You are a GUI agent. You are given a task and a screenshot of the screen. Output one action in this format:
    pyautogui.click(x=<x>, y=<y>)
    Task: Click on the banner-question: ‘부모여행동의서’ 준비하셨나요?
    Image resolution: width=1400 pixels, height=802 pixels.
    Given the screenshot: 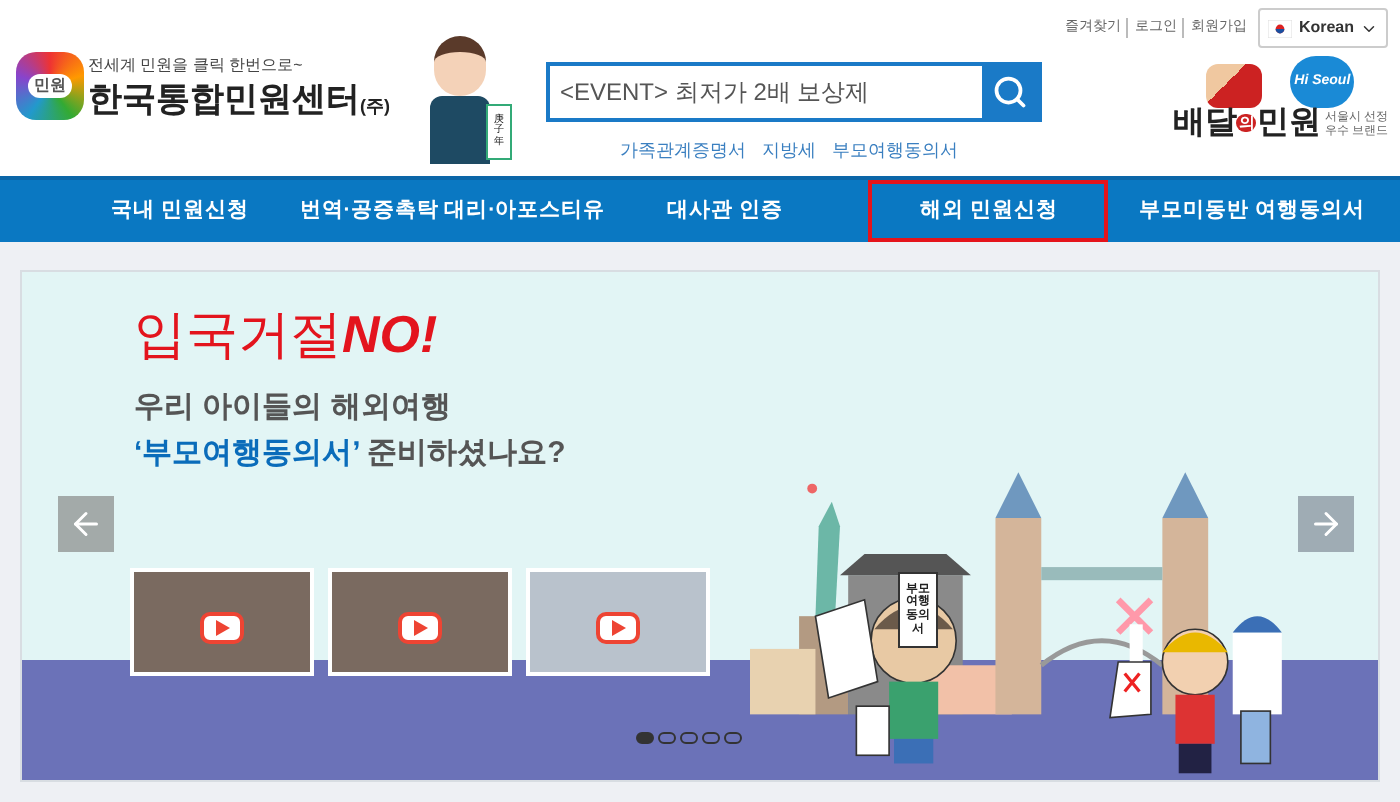 What is the action you would take?
    pyautogui.click(x=350, y=453)
    